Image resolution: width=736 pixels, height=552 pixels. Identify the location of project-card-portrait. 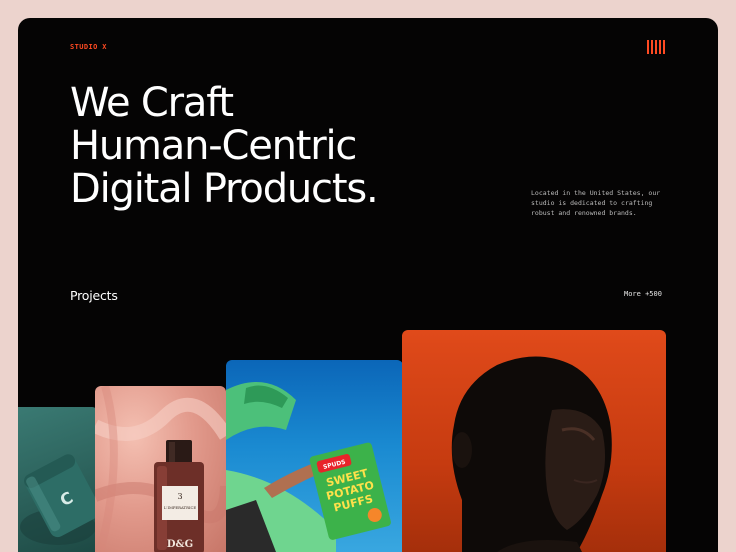
(534, 441).